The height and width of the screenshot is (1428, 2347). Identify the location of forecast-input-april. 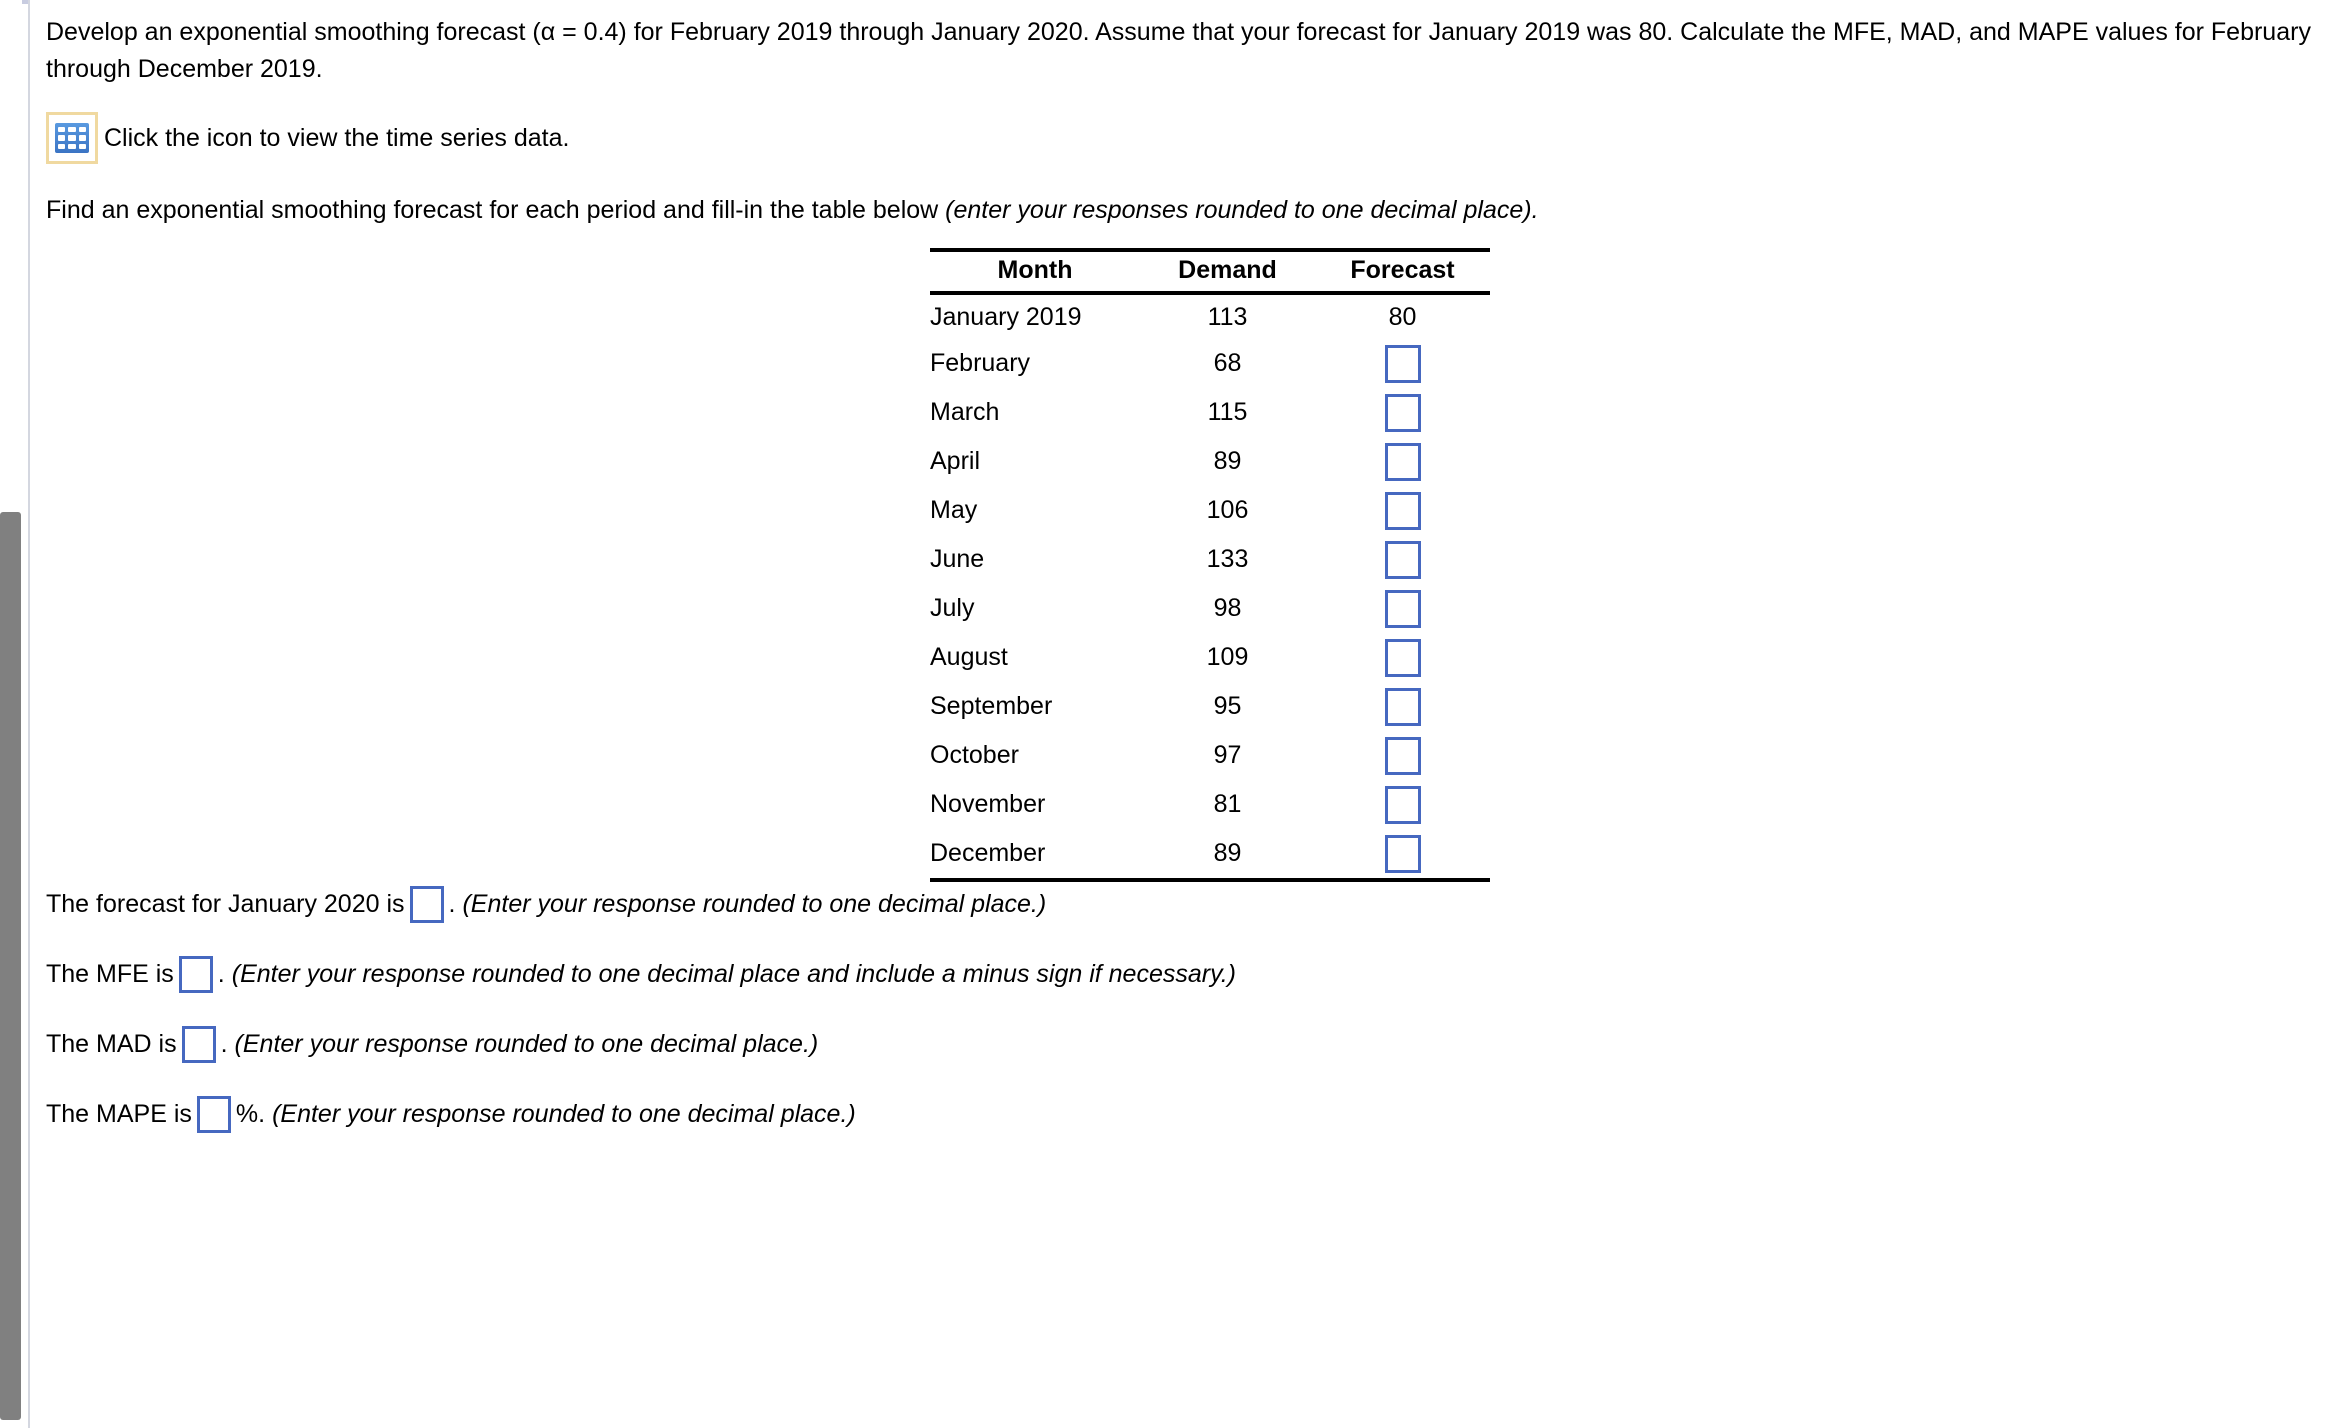
(1402, 461).